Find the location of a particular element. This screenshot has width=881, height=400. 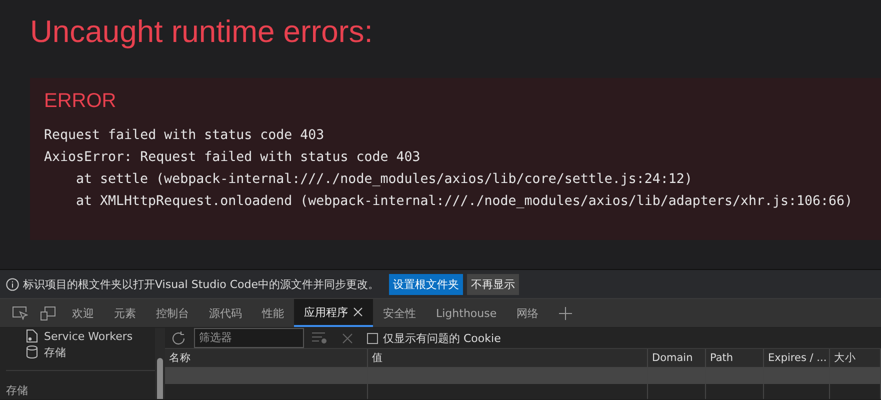

checkbox is located at coordinates (372, 338).